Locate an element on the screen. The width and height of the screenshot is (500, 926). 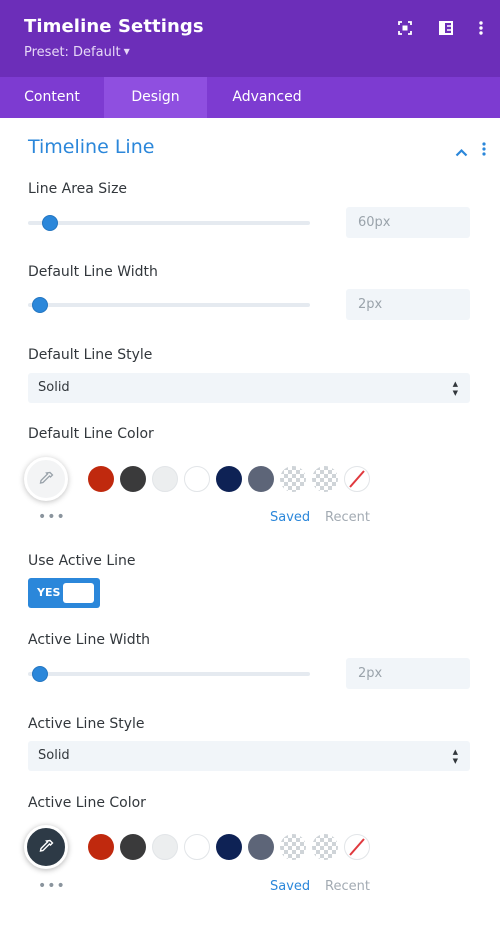
default-line-width-label: Default Line Width is located at coordinates (93, 272).